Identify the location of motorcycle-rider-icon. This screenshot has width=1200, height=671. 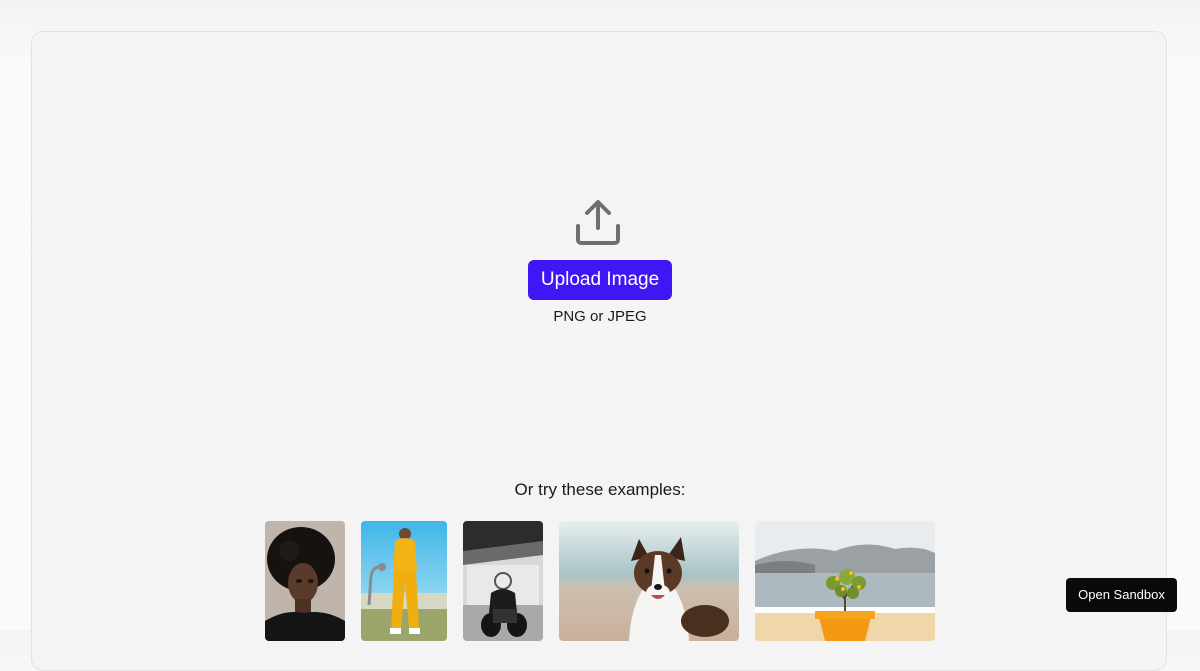
(503, 581).